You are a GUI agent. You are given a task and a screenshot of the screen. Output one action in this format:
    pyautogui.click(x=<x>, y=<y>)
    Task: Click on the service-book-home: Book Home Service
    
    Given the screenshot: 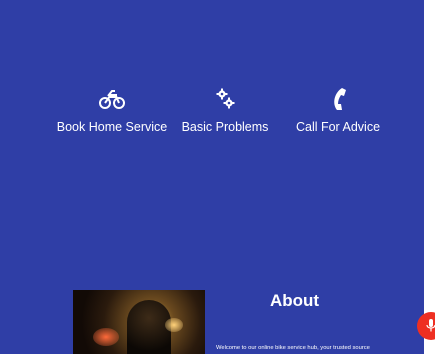 What is the action you would take?
    pyautogui.click(x=112, y=109)
    